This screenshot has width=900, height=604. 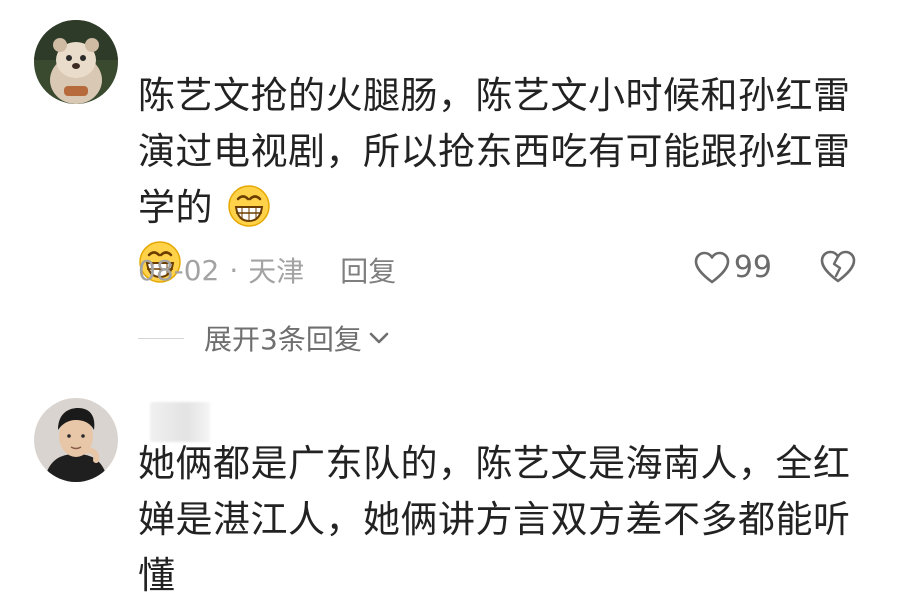 I want to click on comment-date: 08-02, so click(x=179, y=270).